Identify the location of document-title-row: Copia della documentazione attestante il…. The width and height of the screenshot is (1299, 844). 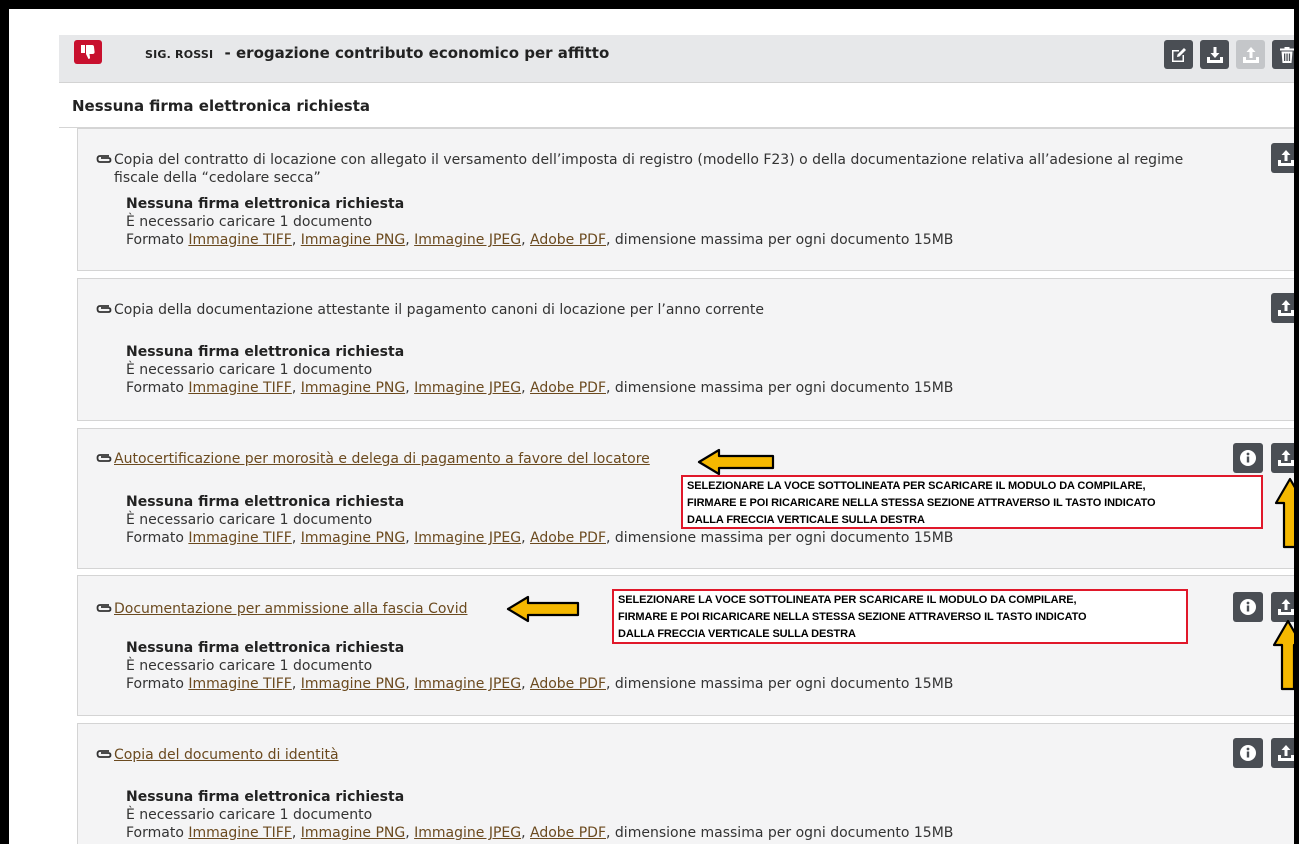
(649, 310).